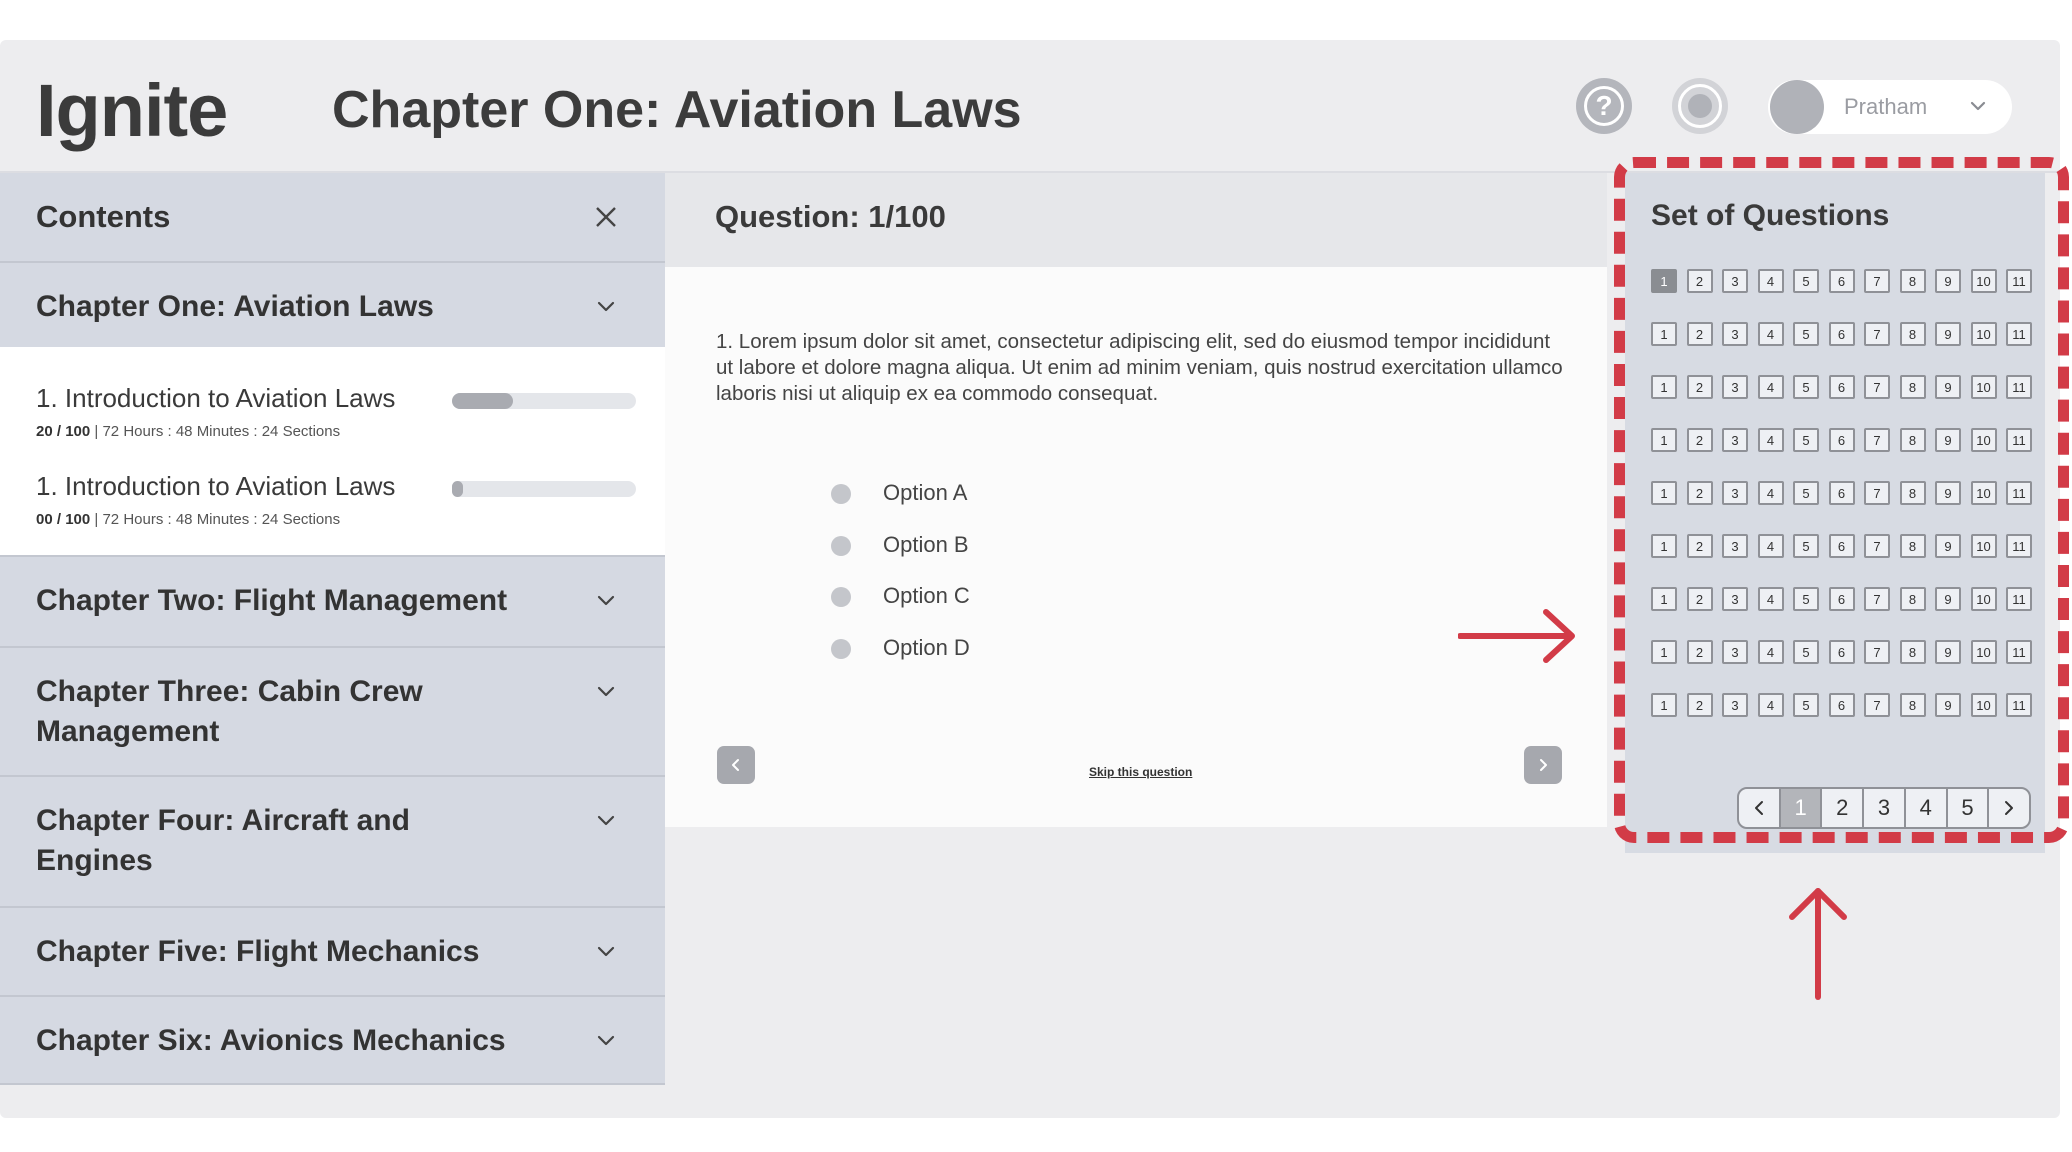  Describe the element at coordinates (1801, 808) in the screenshot. I see `pagination-page-button: 1` at that location.